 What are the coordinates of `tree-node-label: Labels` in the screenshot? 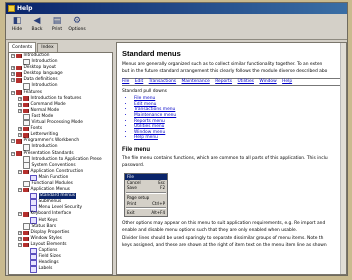 It's located at (45, 269).